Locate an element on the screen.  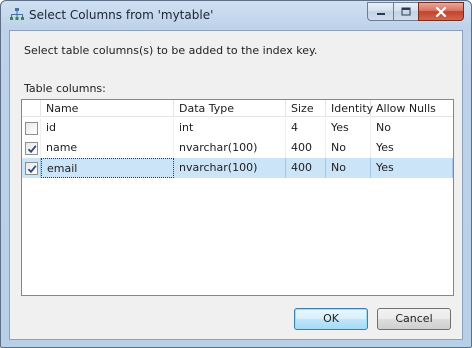
table-columns-label: Table columns: is located at coordinates (65, 88).